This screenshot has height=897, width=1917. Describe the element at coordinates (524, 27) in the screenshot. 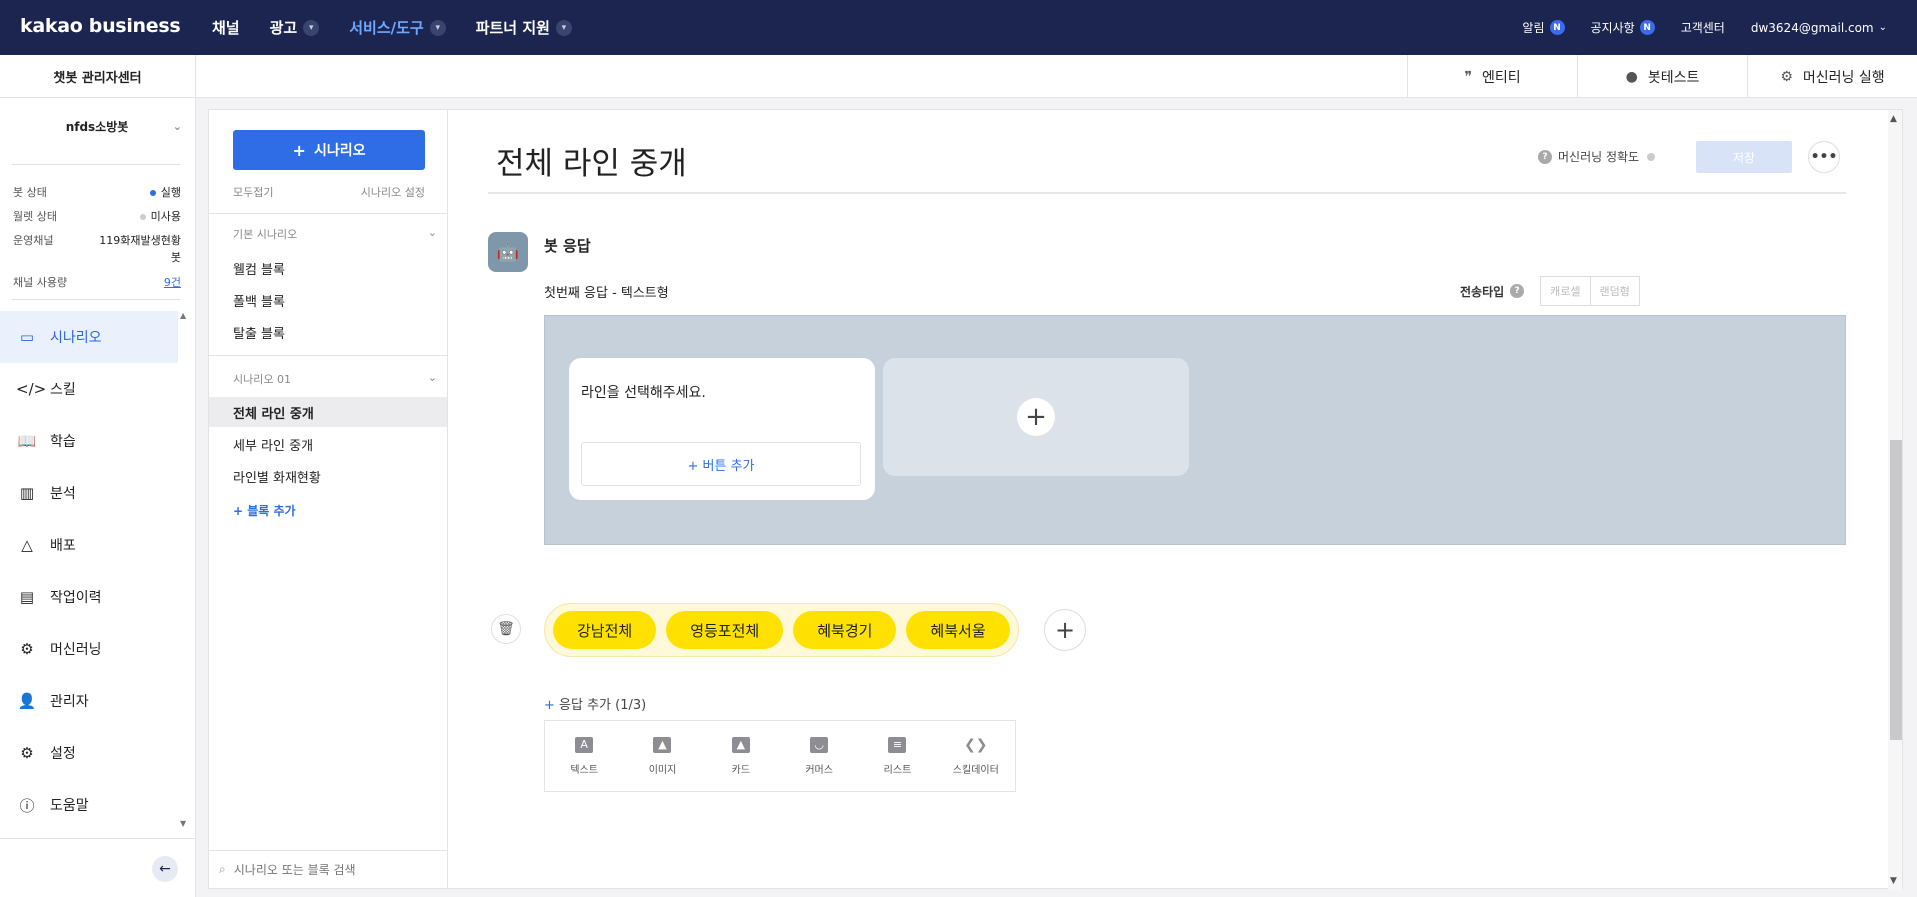

I see `menu-partner-support: 파트너 지원 ▾` at that location.